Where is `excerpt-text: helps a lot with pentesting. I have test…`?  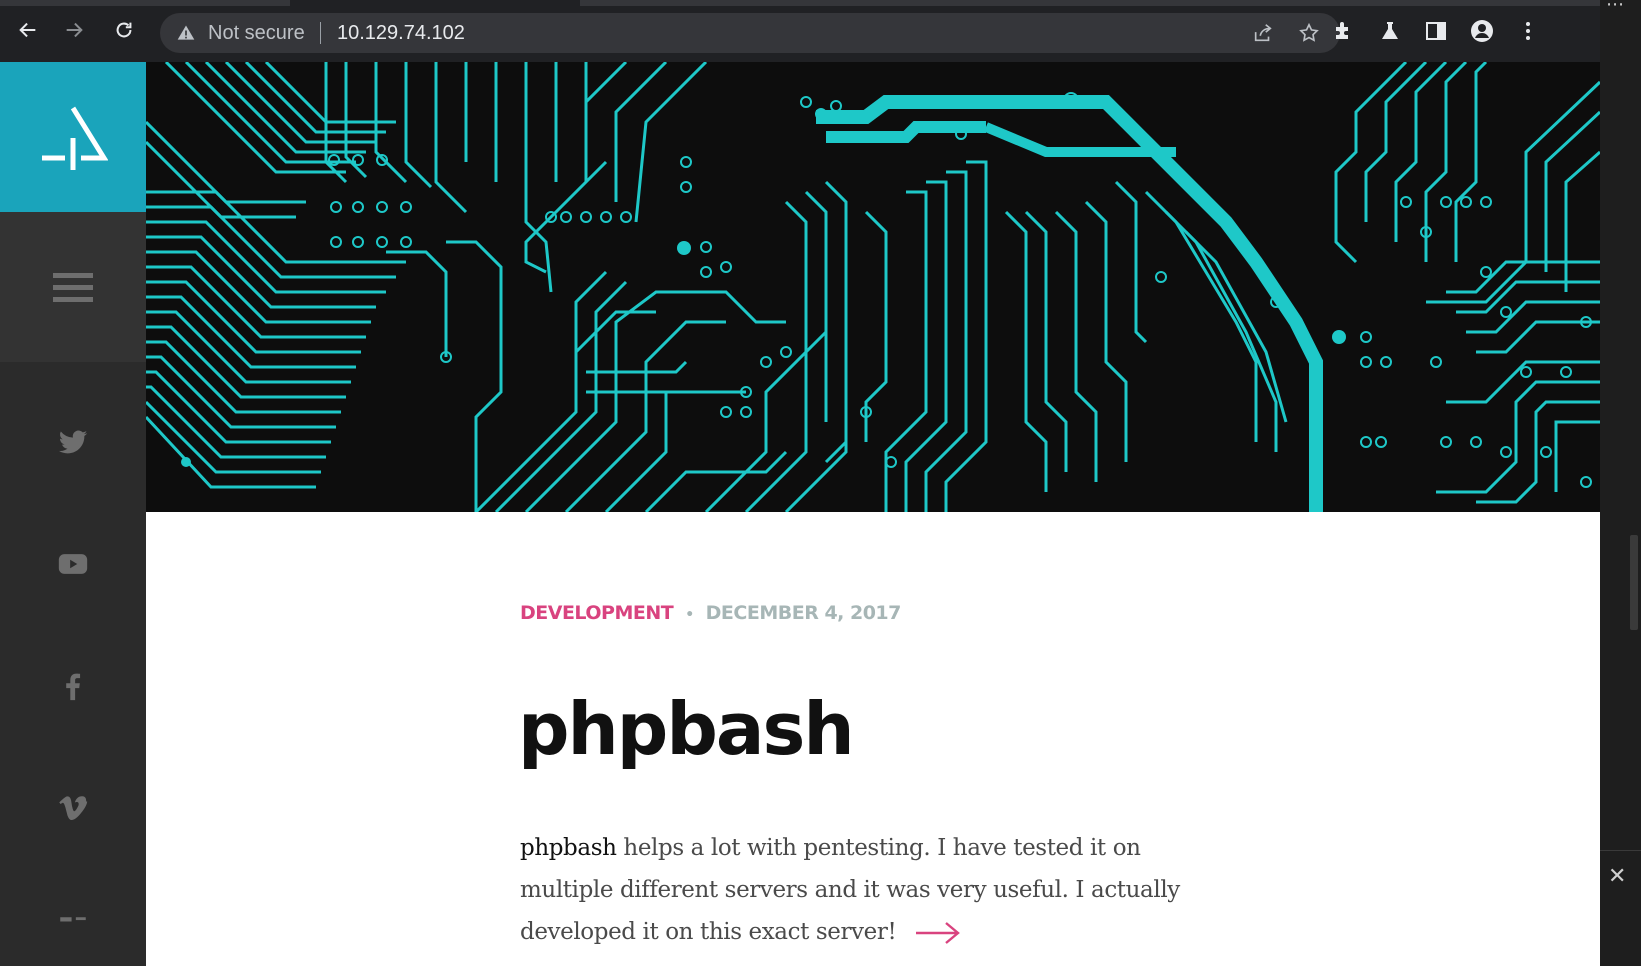
excerpt-text: helps a lot with pentesting. I have test… is located at coordinates (850, 890).